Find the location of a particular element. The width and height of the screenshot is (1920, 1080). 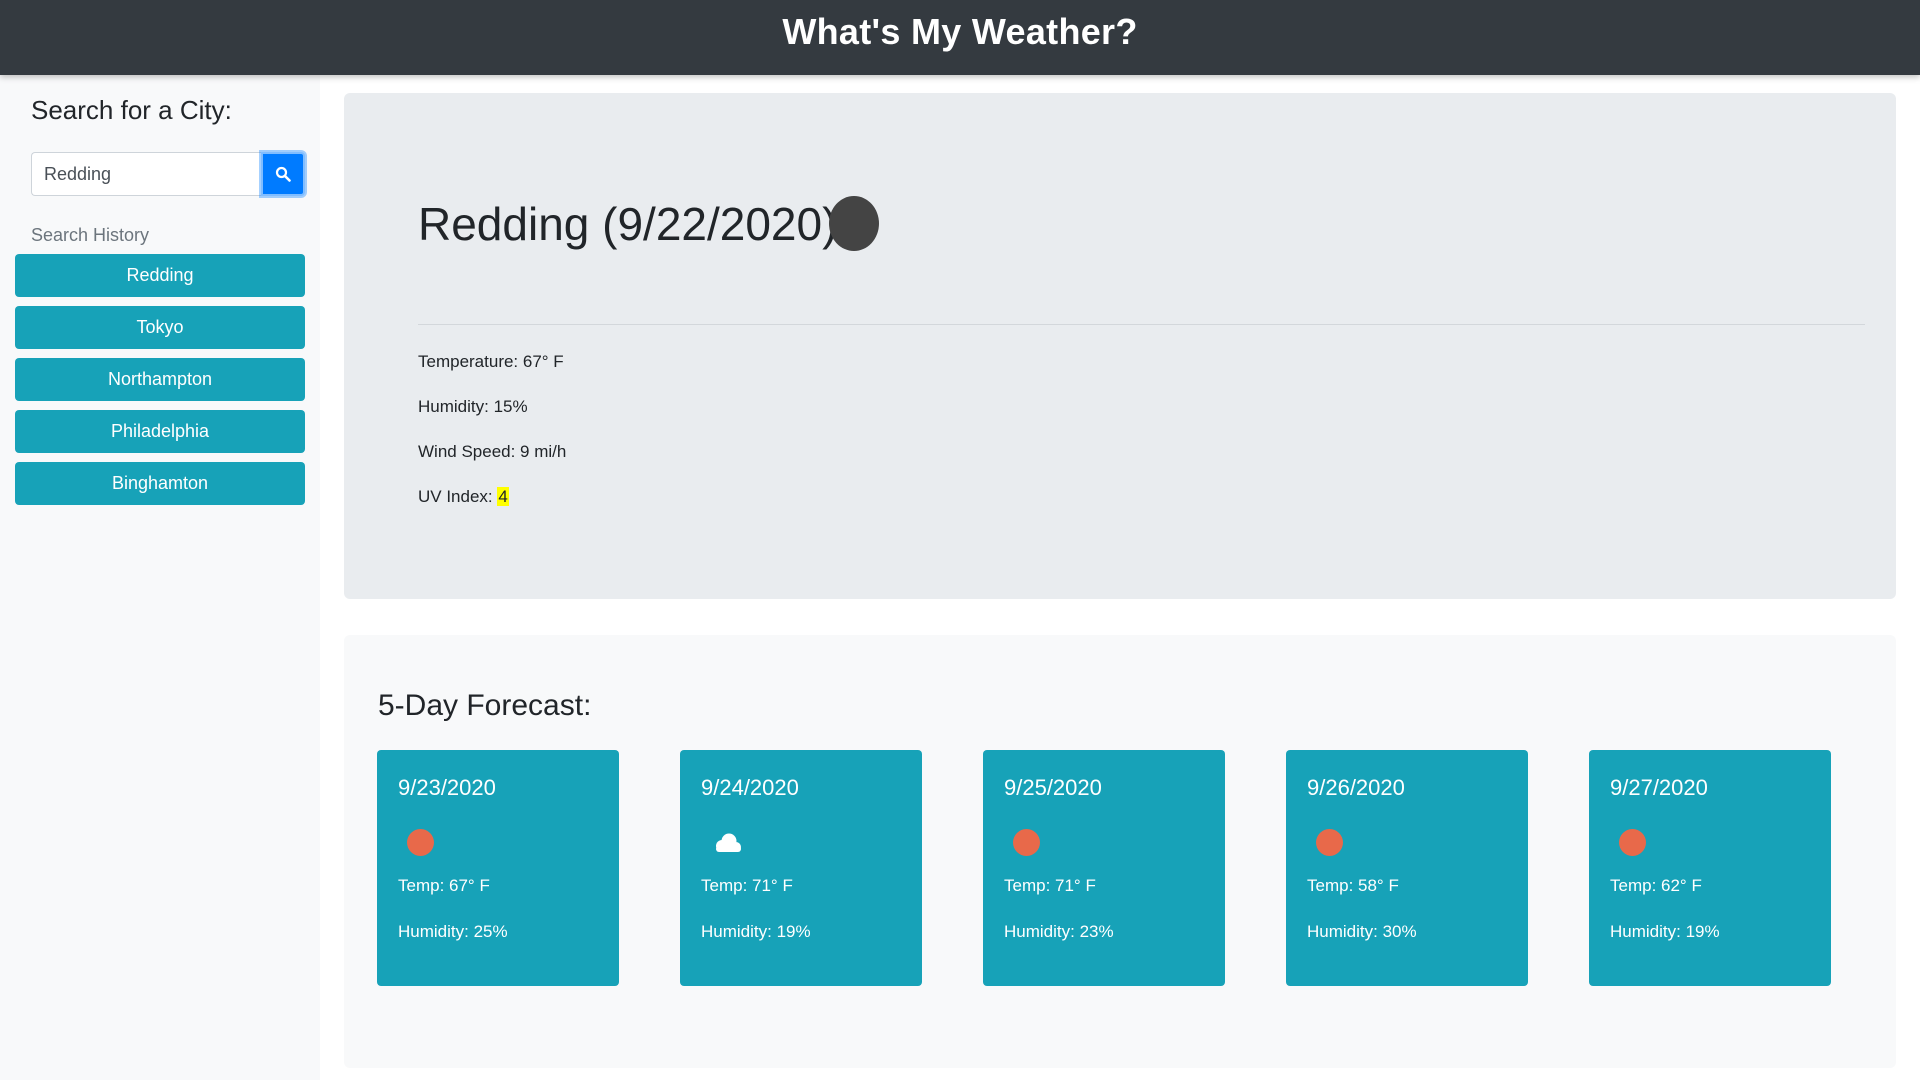

search-icon is located at coordinates (283, 174).